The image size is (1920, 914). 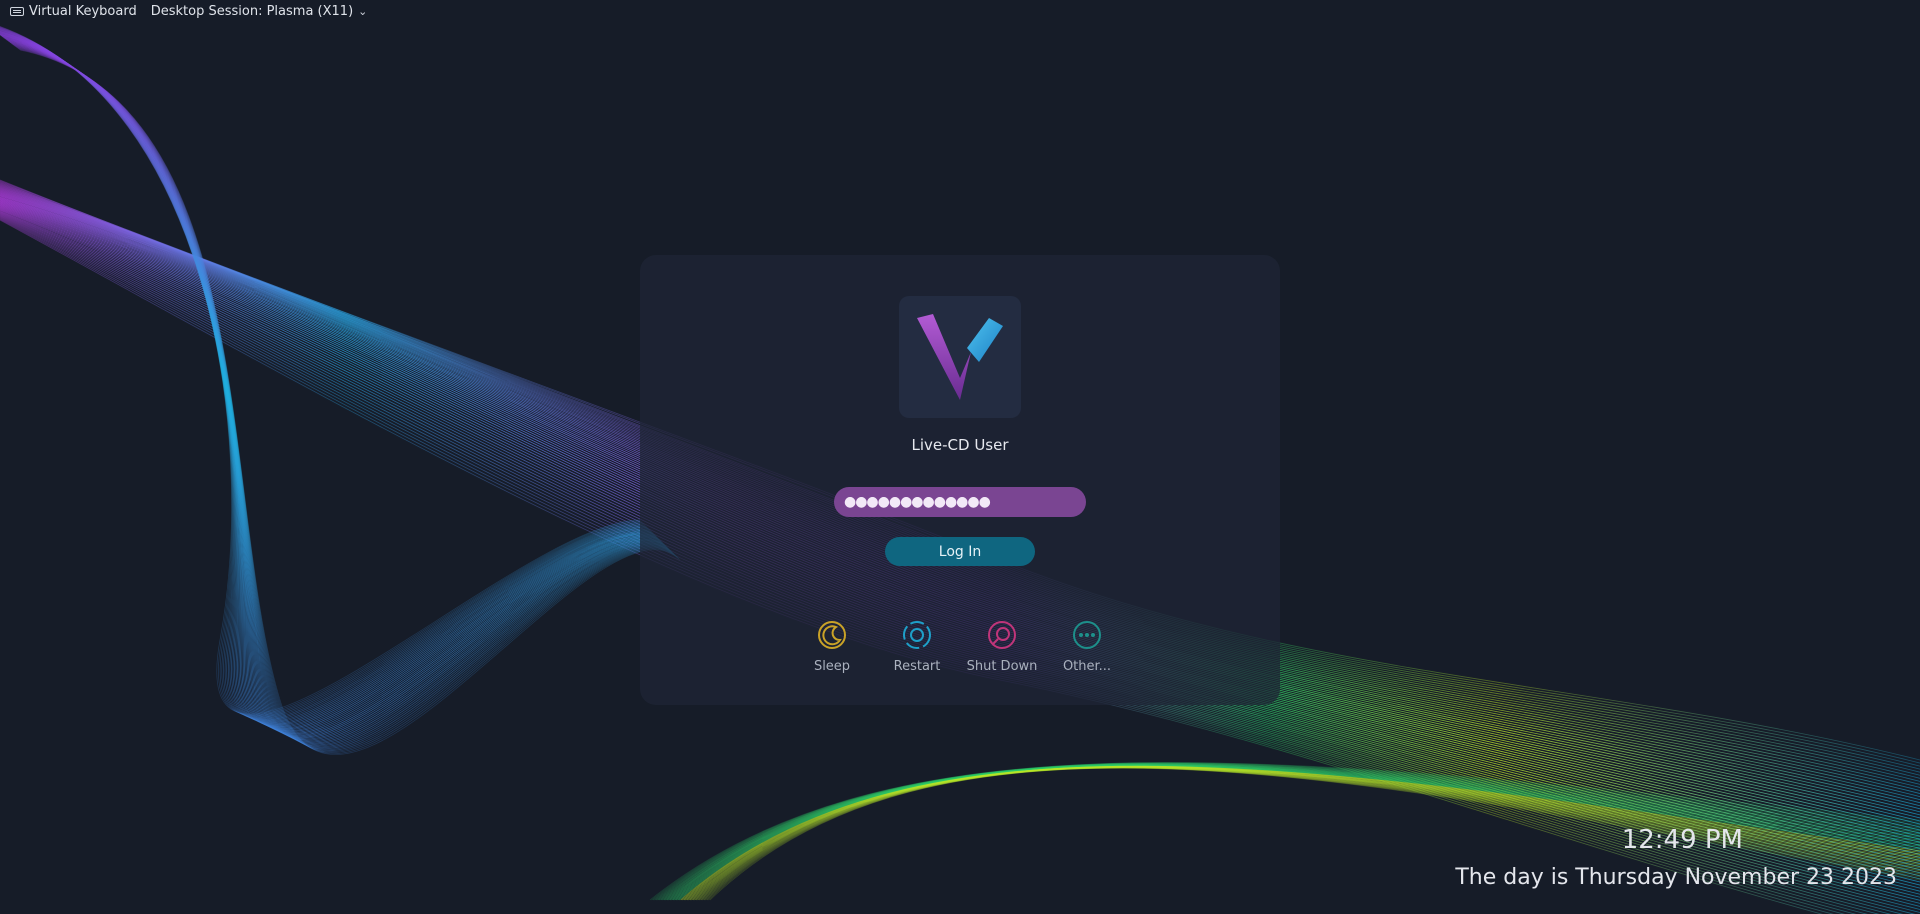 What do you see at coordinates (960, 502) in the screenshot?
I see `password-field: ●●●●●●●●●●●●●` at bounding box center [960, 502].